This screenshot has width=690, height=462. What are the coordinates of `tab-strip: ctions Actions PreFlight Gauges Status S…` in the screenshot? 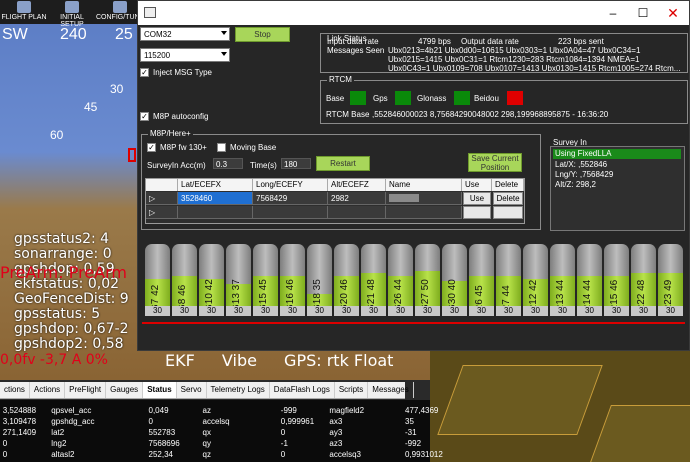 It's located at (207, 390).